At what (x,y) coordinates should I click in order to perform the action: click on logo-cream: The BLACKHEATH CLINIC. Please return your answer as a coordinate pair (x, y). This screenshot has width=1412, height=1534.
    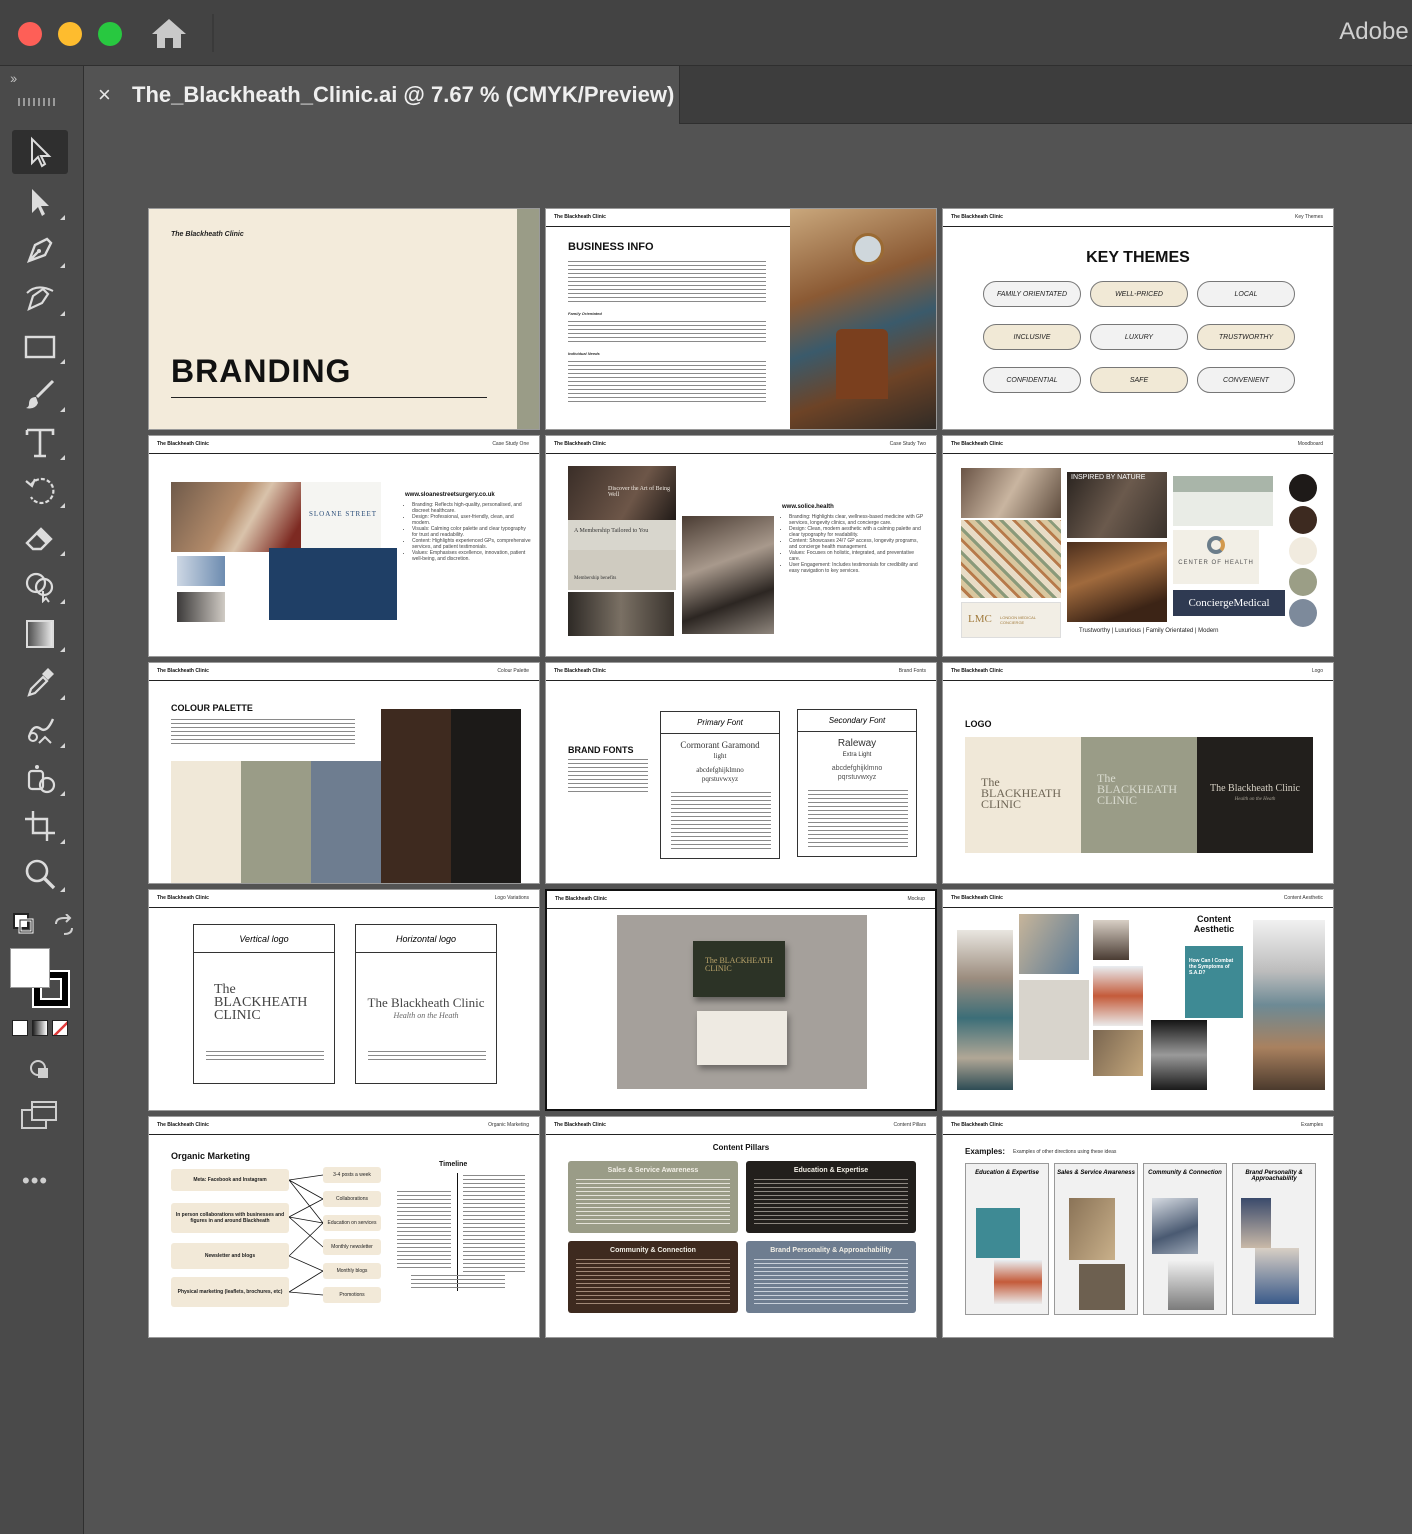
    Looking at the image, I should click on (1023, 795).